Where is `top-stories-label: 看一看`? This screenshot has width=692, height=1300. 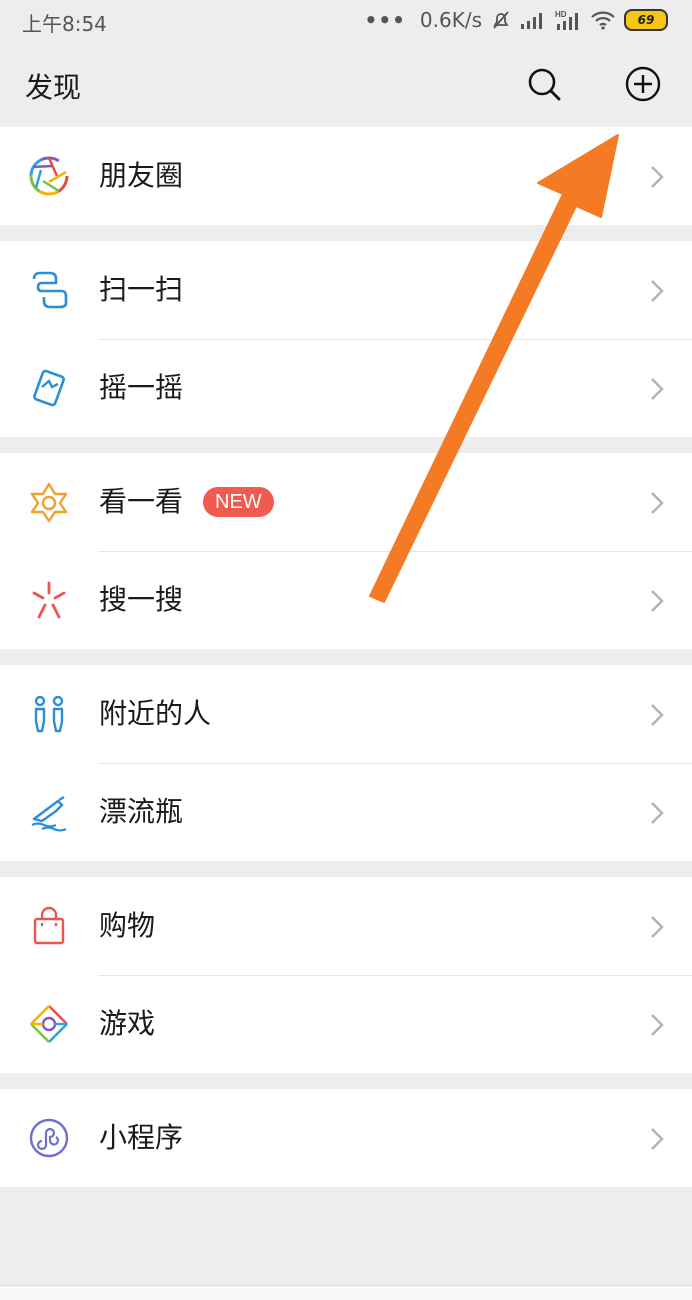
top-stories-label: 看一看 is located at coordinates (141, 501).